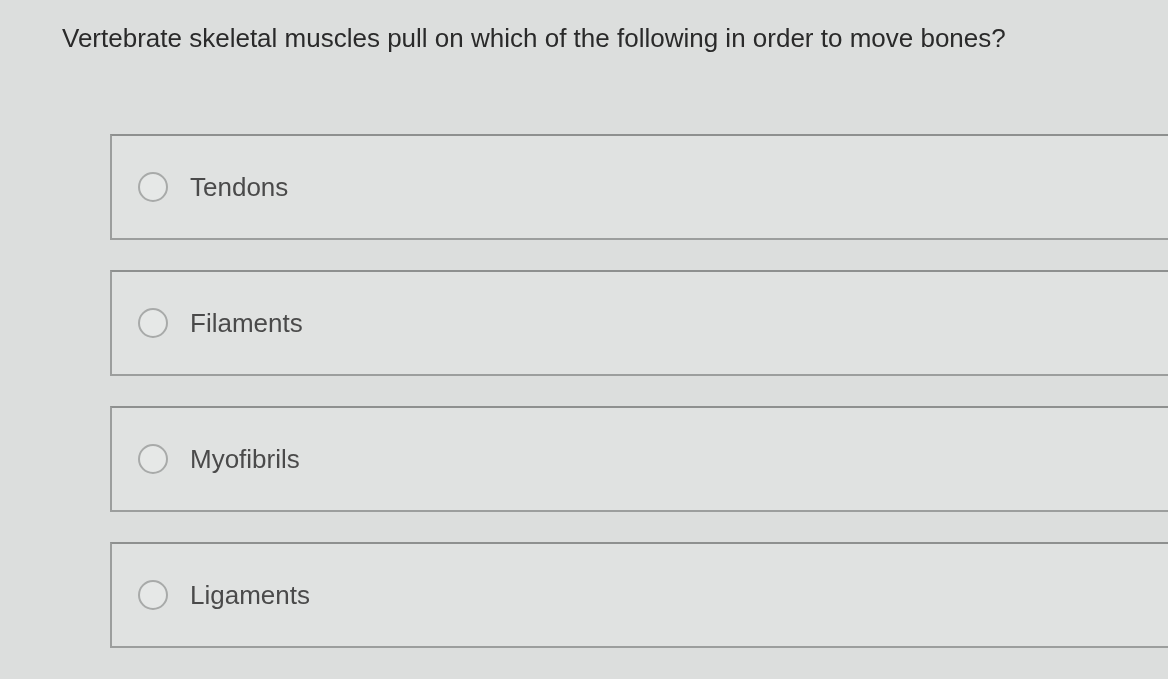 The width and height of the screenshot is (1168, 679). What do you see at coordinates (639, 187) in the screenshot?
I see `answer-option: Tendons` at bounding box center [639, 187].